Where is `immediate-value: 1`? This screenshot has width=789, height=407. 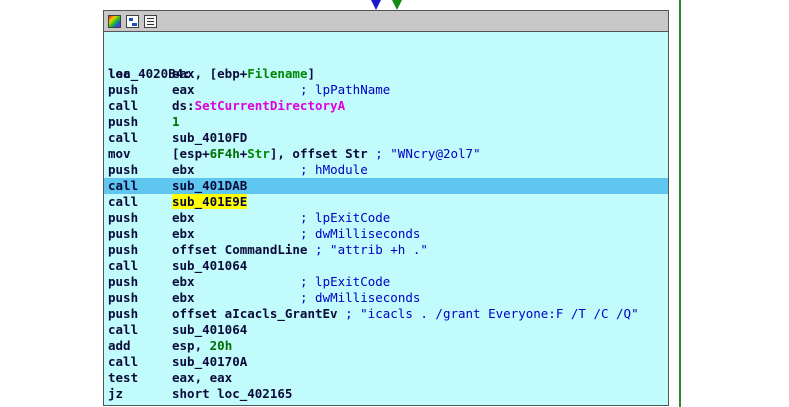
immediate-value: 1 is located at coordinates (176, 121).